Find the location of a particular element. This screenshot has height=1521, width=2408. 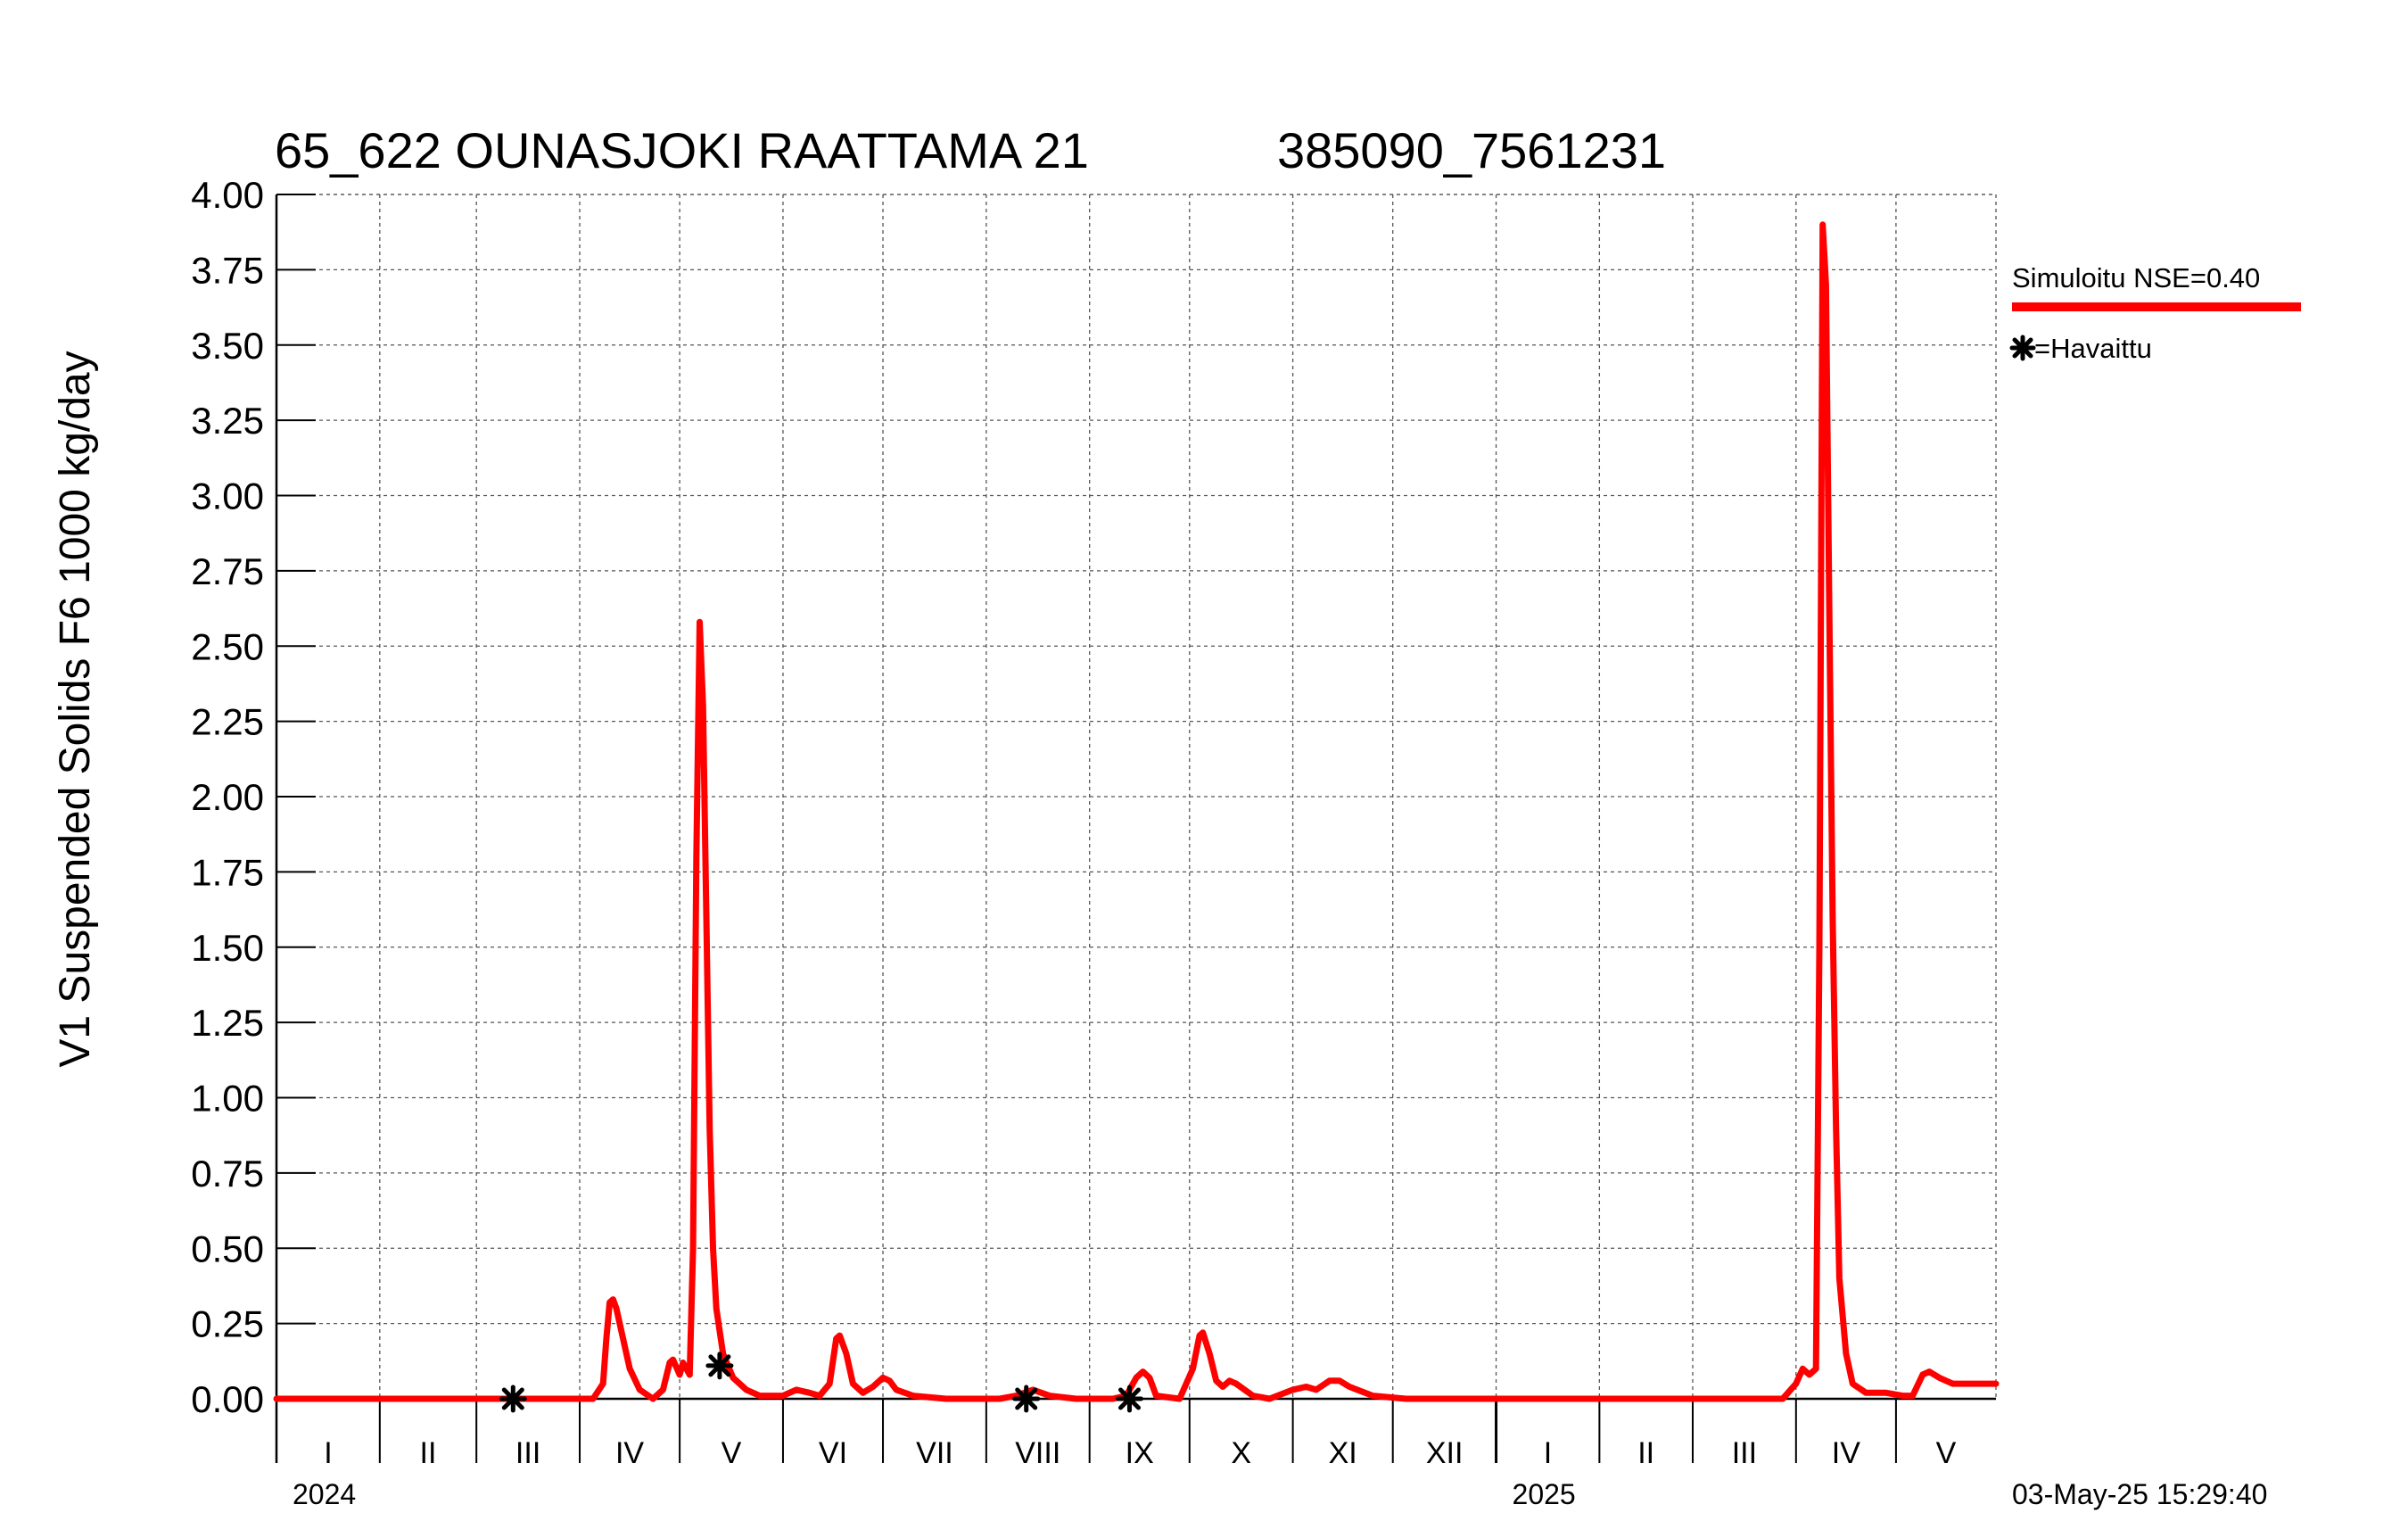

y-tick-label: 4.00 is located at coordinates (227, 195).